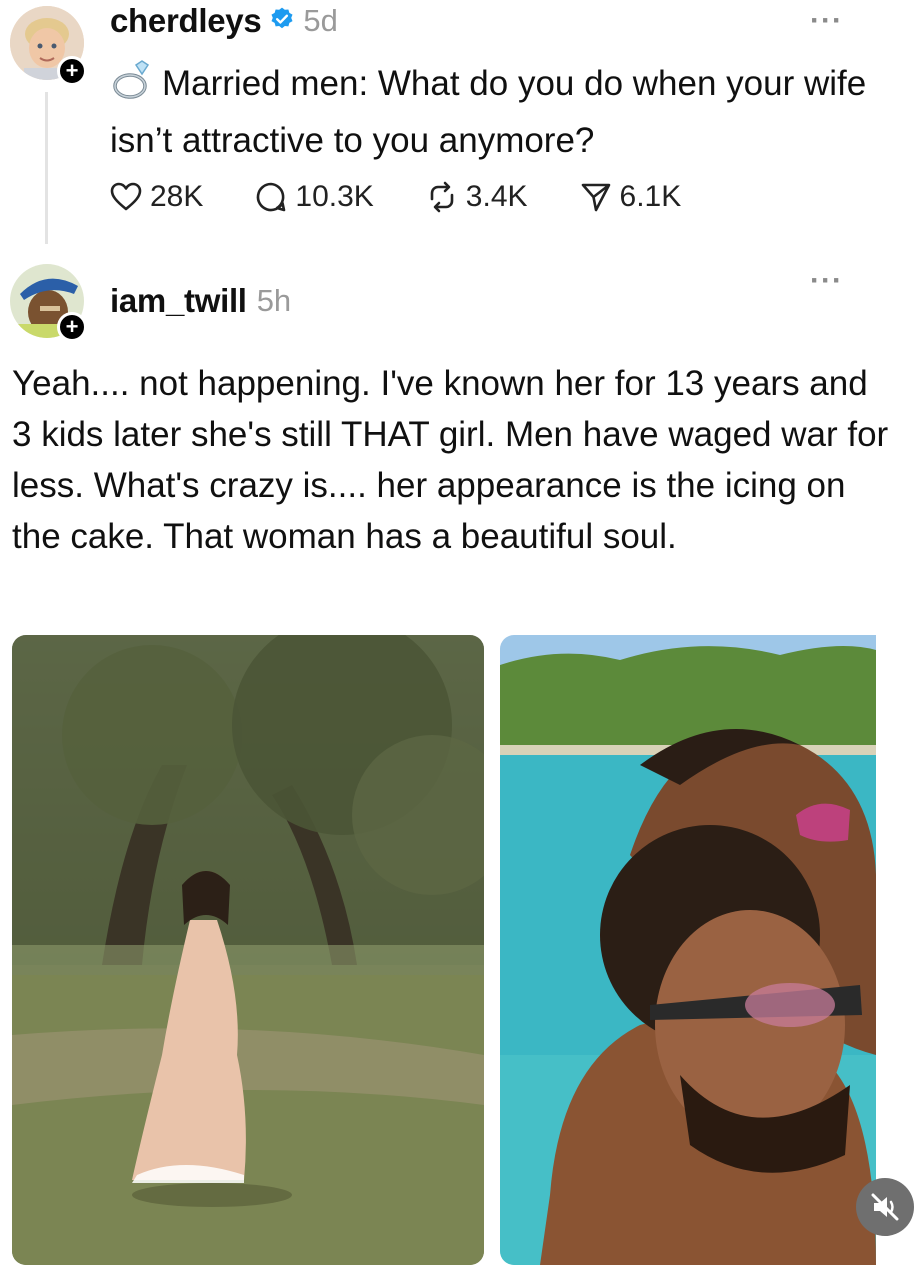 The height and width of the screenshot is (1280, 915). I want to click on reply-time: 5h, so click(274, 300).